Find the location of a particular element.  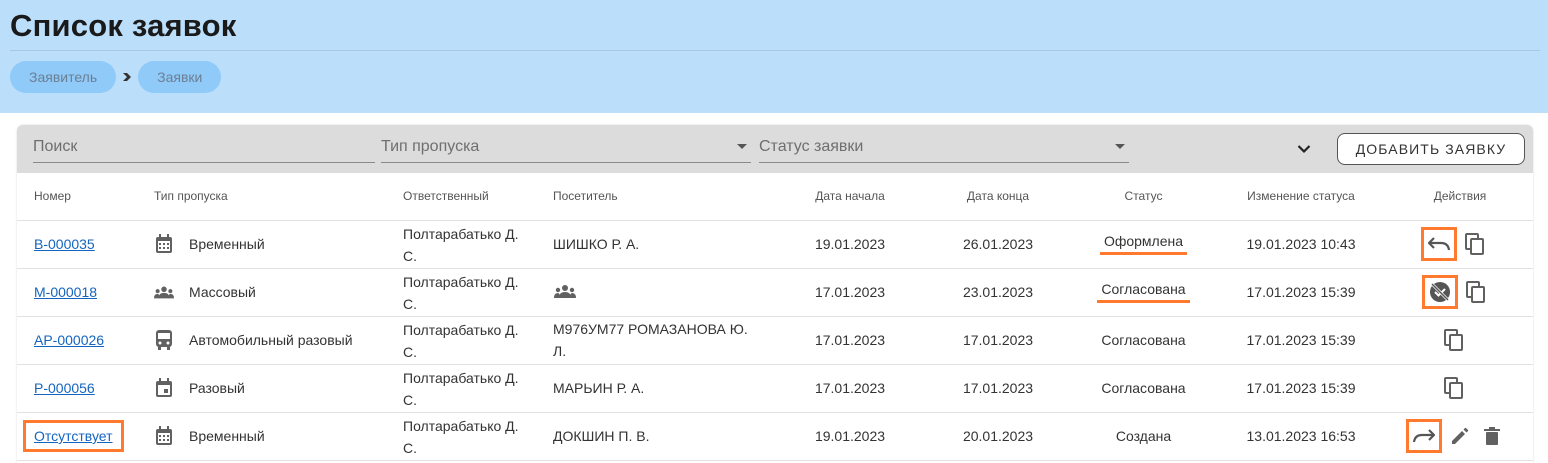

column-header-status: Статус is located at coordinates (1143, 197).